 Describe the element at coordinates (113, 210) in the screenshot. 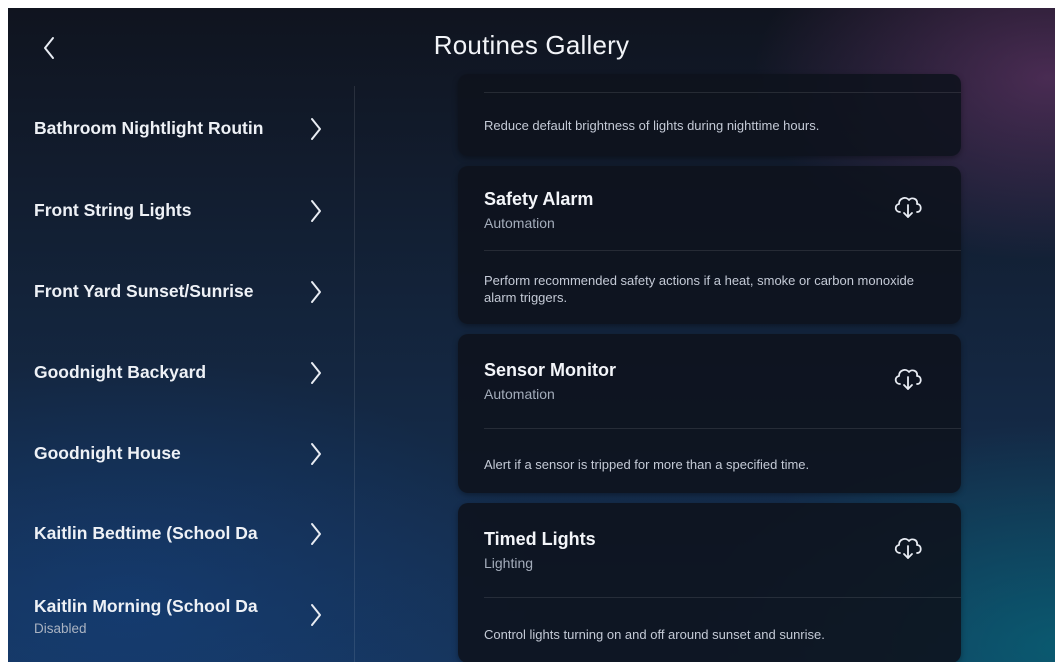

I see `list-item-label: Front String Lights` at that location.